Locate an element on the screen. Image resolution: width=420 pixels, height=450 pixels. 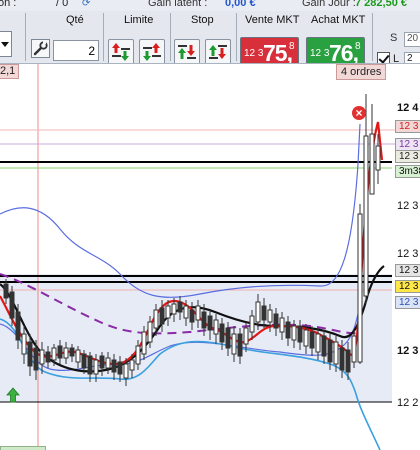
stop-sell-button is located at coordinates (218, 51).